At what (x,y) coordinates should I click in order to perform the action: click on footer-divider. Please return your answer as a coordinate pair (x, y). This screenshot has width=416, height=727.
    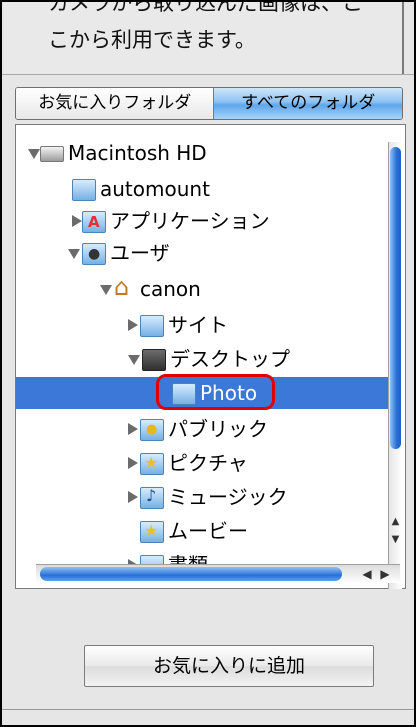
    Looking at the image, I should click on (208, 709).